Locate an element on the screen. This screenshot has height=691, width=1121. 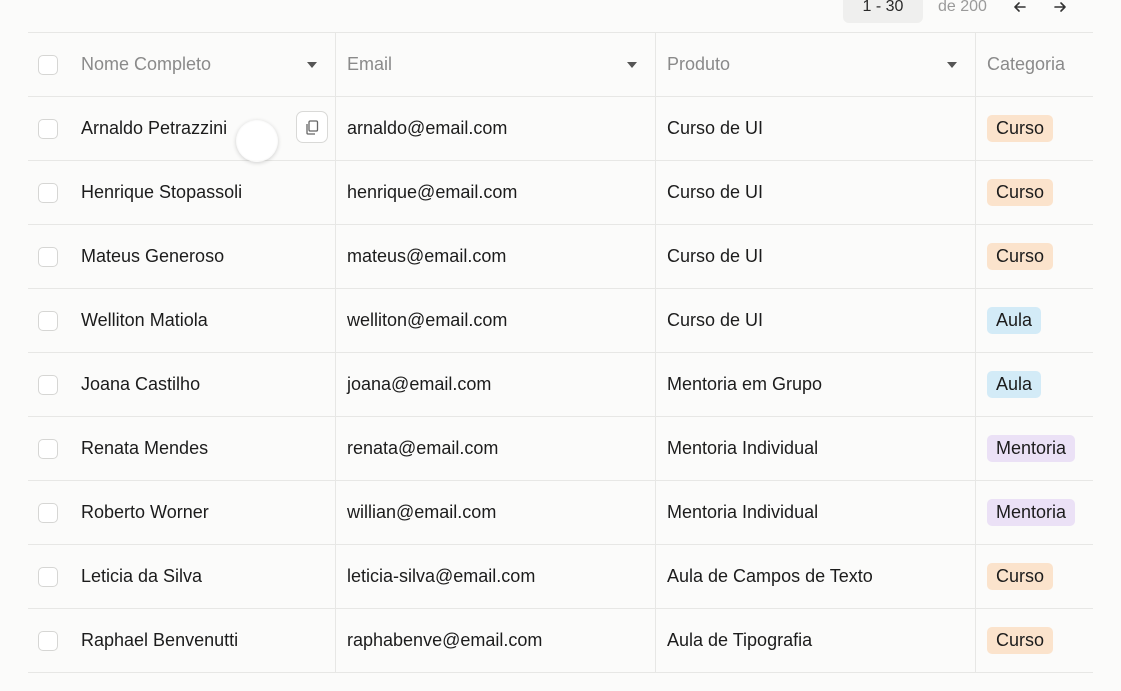
name-text: Henrique Stopassoli is located at coordinates (162, 192).